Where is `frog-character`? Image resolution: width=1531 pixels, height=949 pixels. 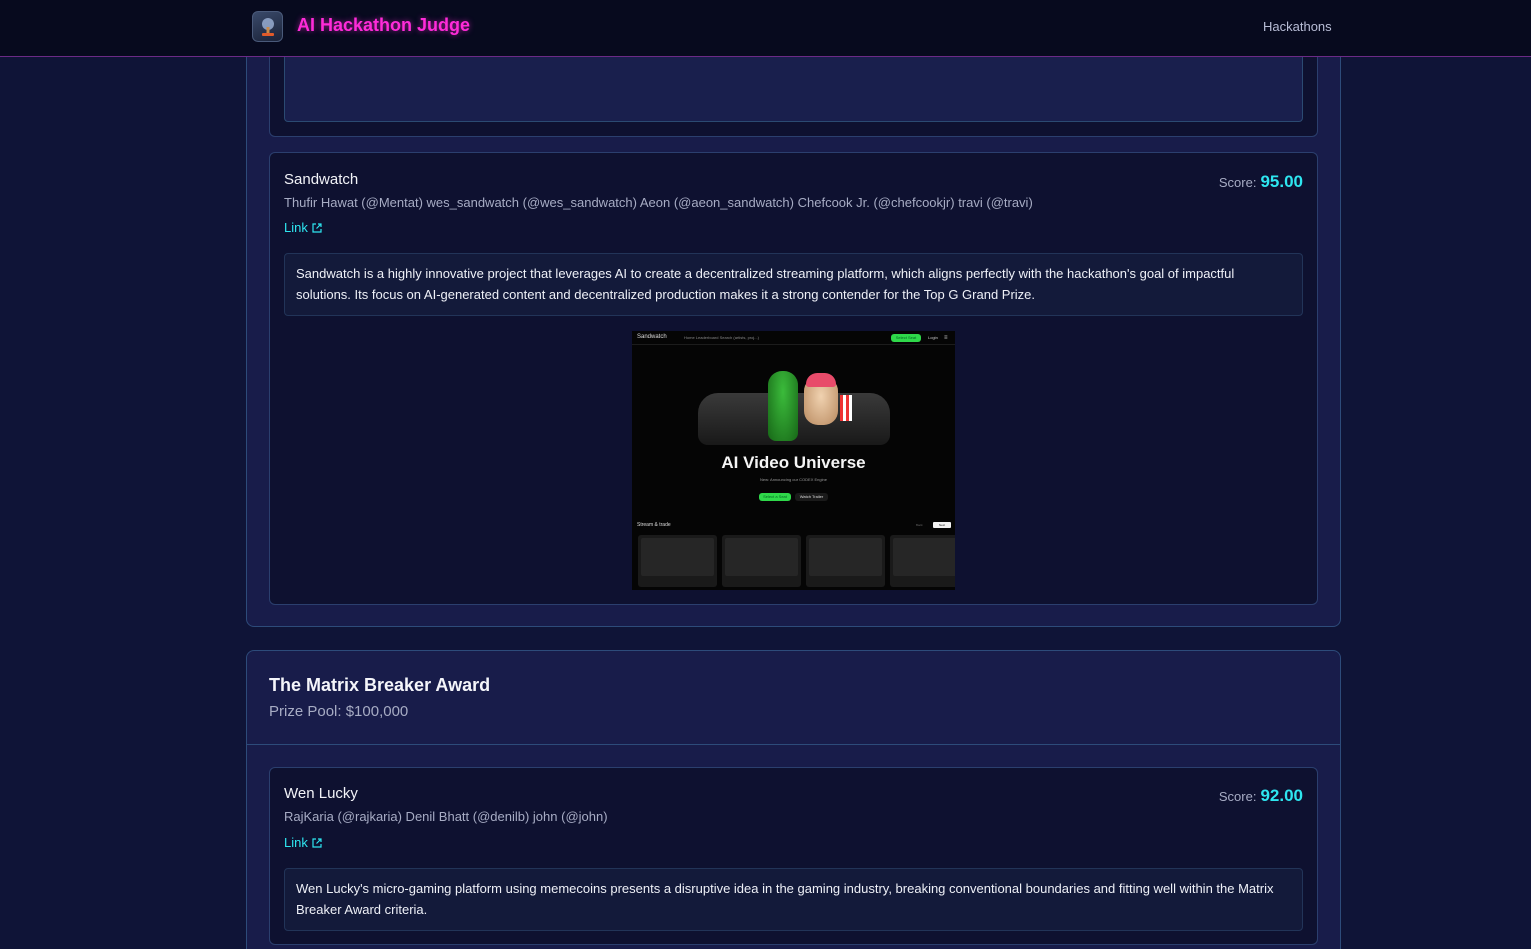 frog-character is located at coordinates (783, 406).